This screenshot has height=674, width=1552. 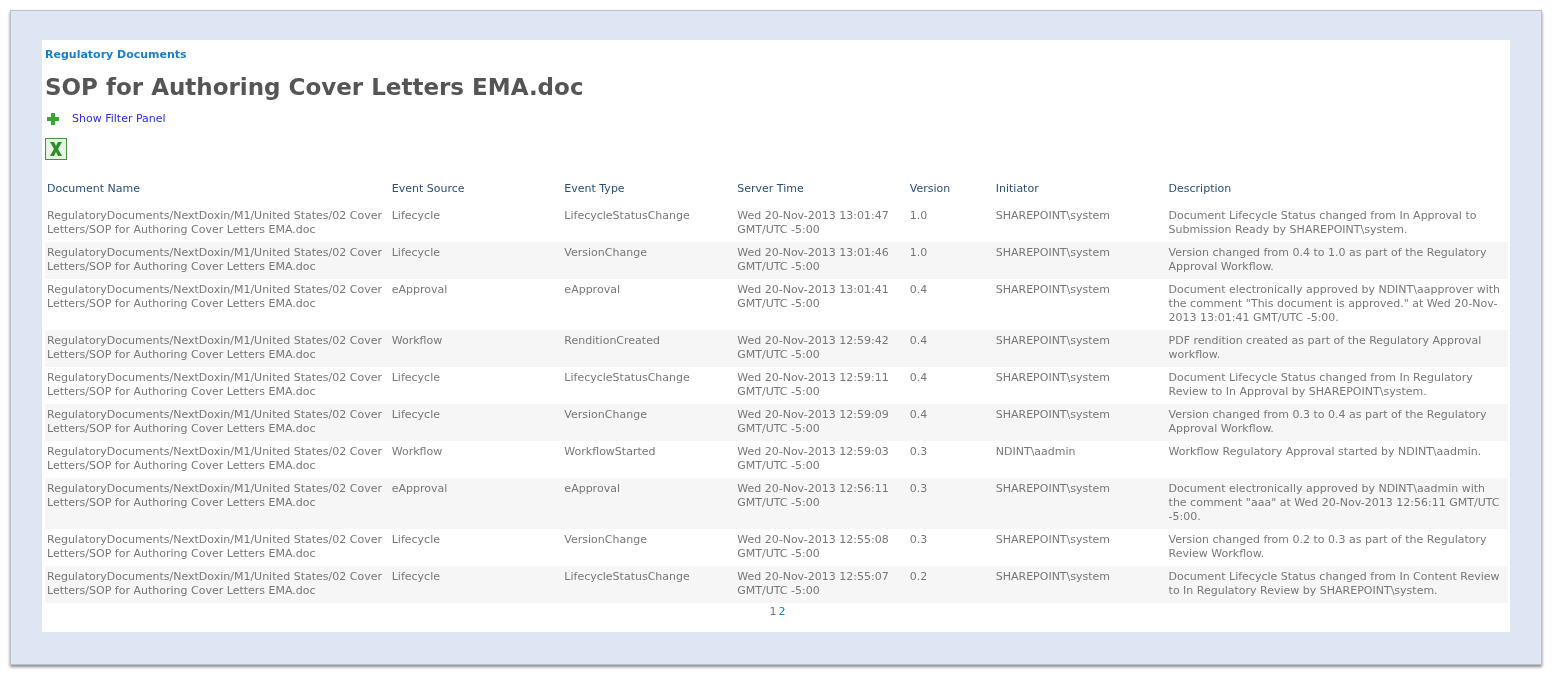 I want to click on table-cell: Wed 20-Nov-2013 12:59:03 GMT/UTC -5:00, so click(x=821, y=459).